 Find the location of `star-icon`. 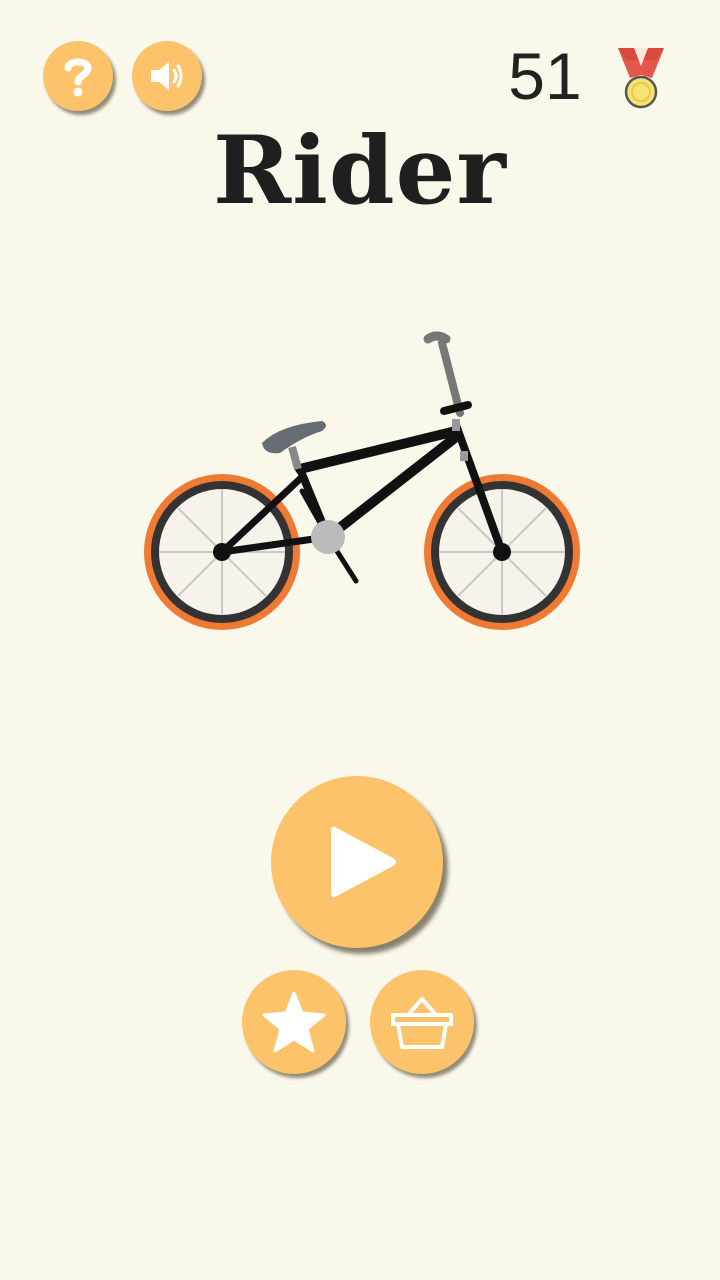

star-icon is located at coordinates (294, 1022).